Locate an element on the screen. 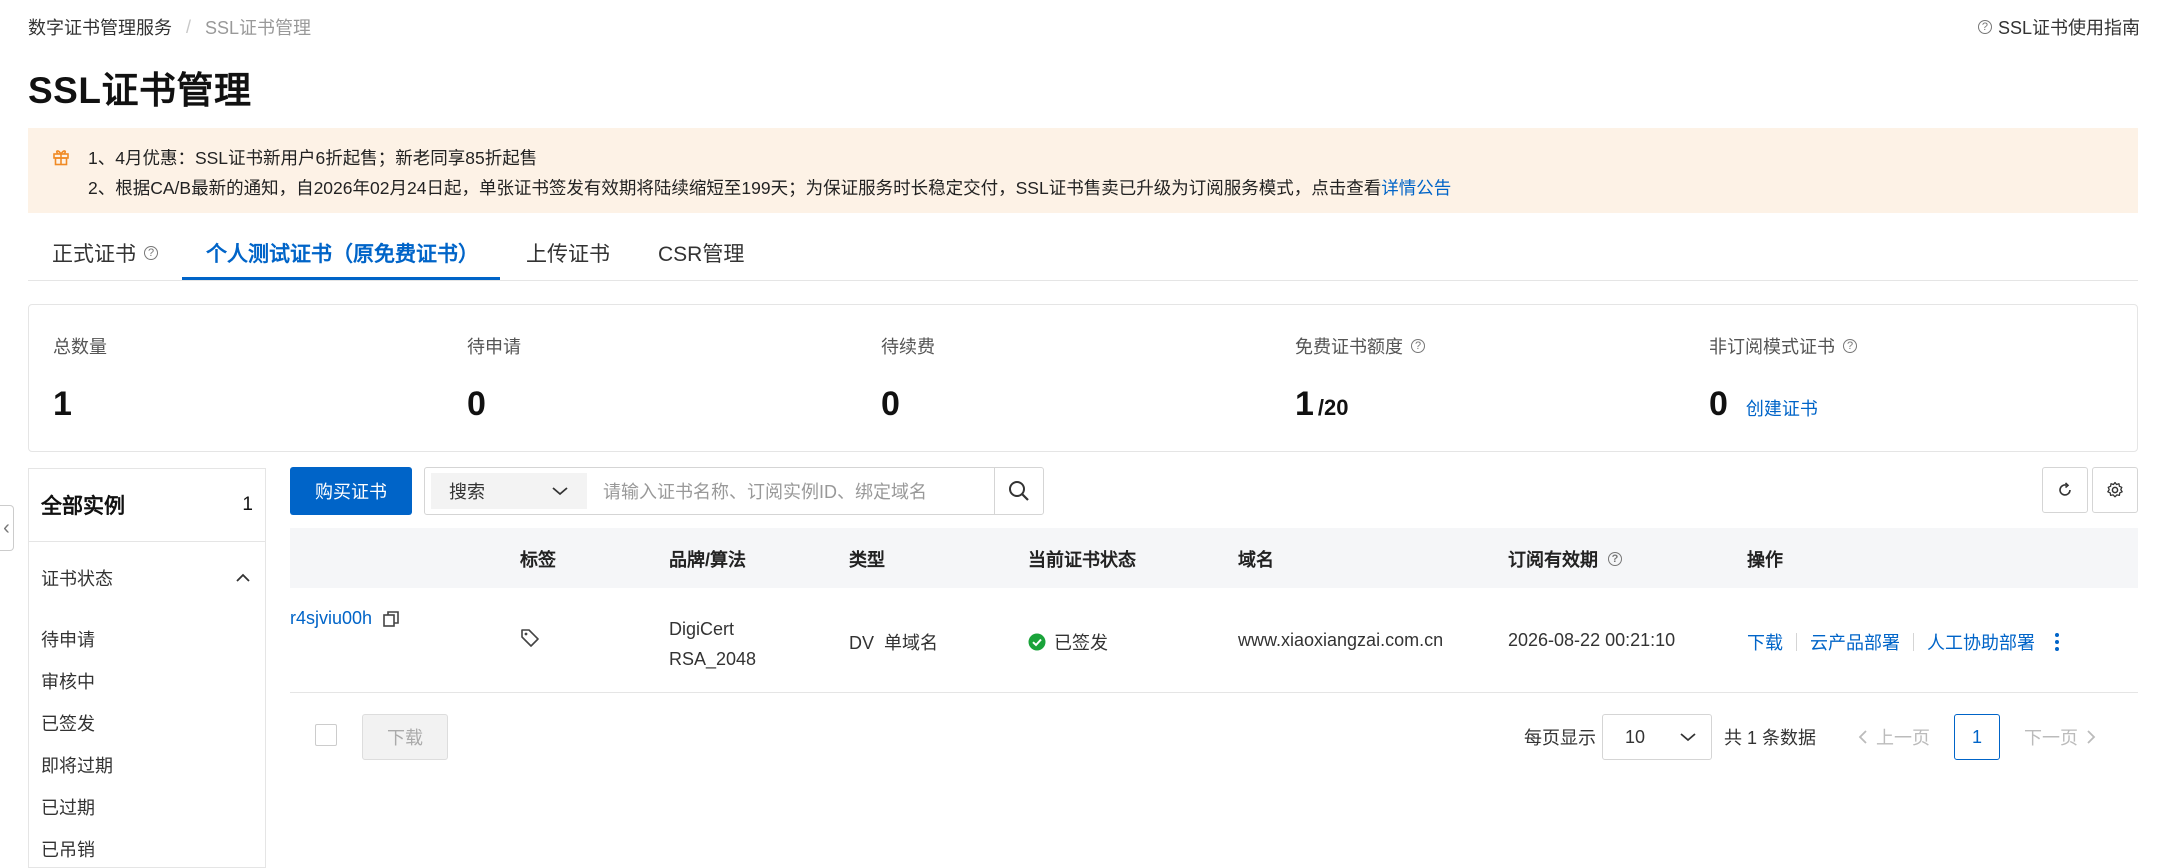 Image resolution: width=2164 pixels, height=868 pixels. active-tab-indicator is located at coordinates (341, 278).